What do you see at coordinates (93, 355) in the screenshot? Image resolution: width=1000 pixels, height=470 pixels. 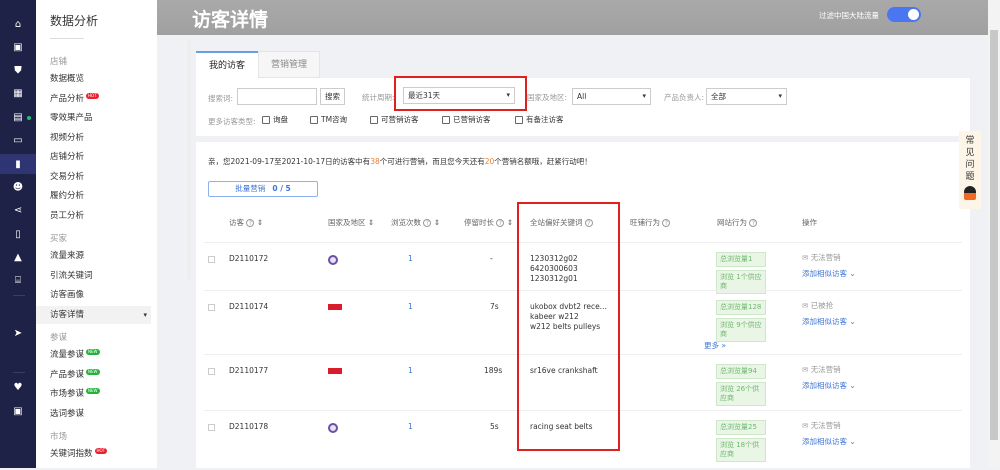 I see `sidebar-item: 流量参谋 NEW` at bounding box center [93, 355].